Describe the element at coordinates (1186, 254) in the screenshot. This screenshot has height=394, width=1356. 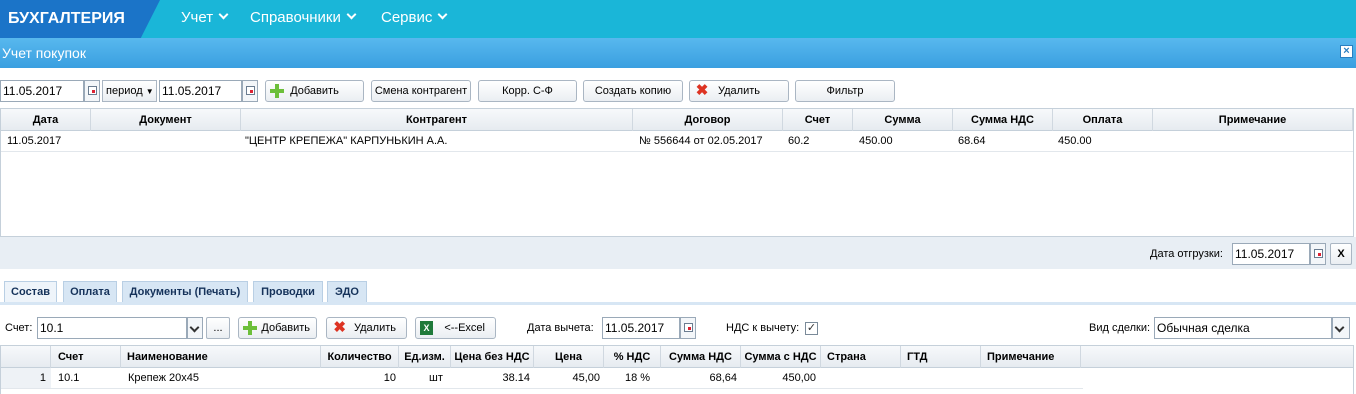
I see `shipment-date-label: Дата отгрузки:` at that location.